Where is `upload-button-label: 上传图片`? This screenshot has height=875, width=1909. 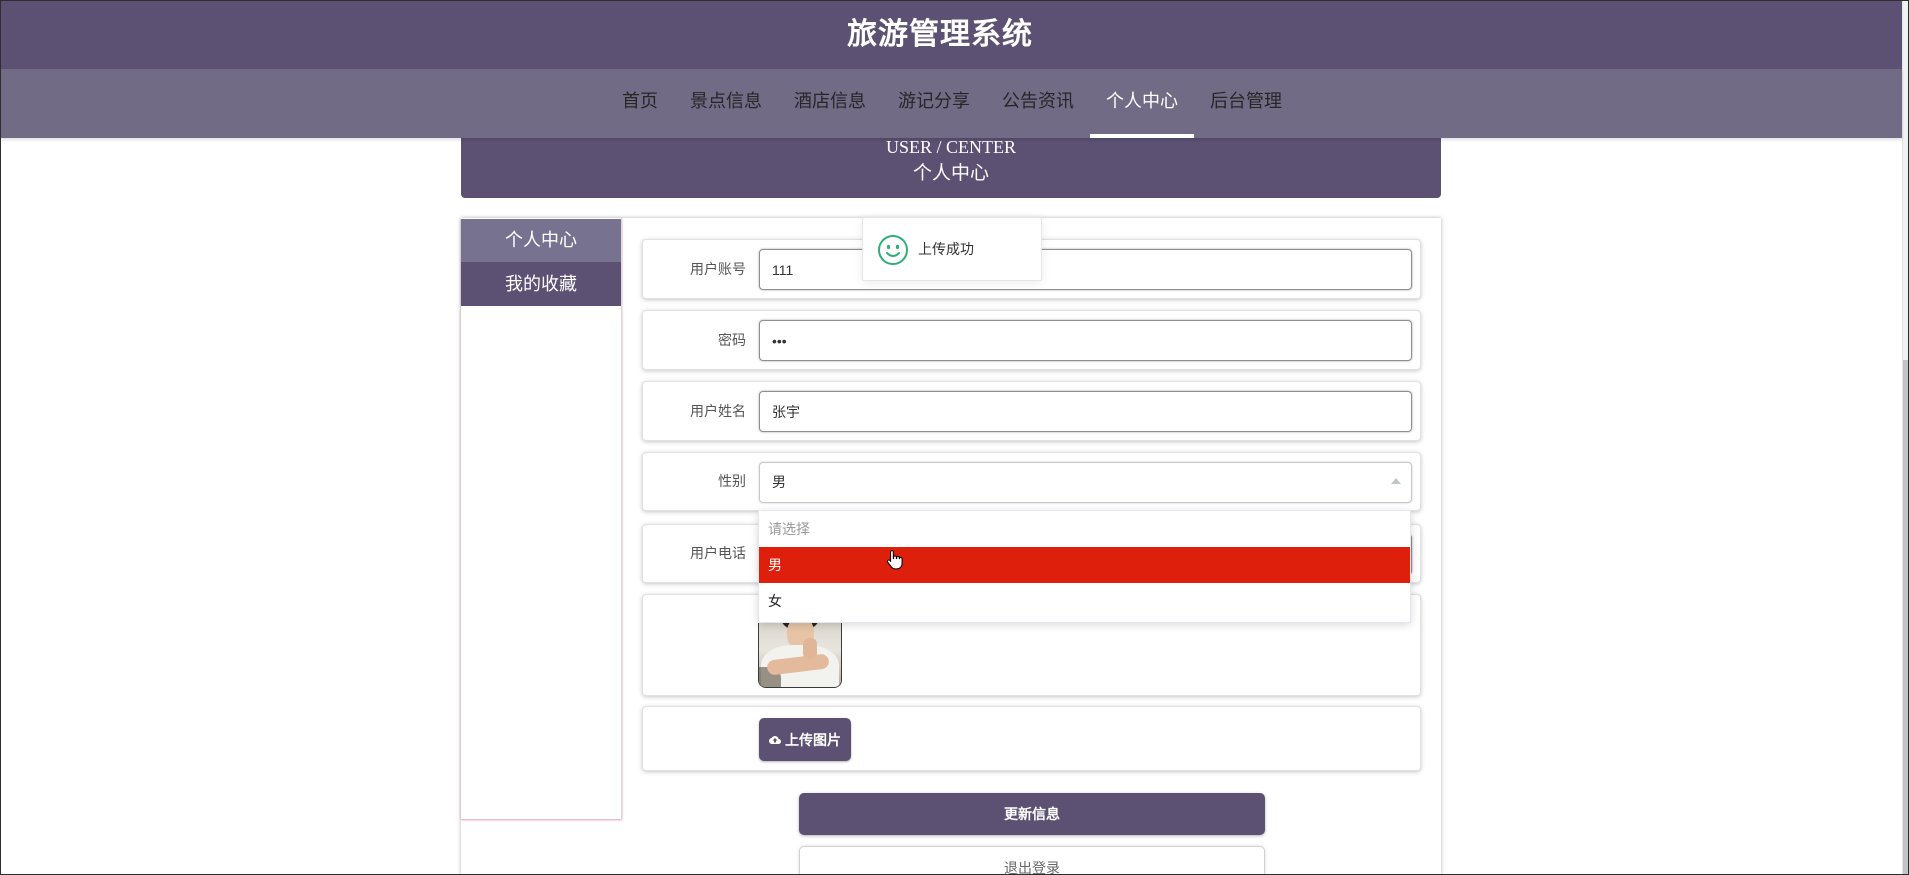 upload-button-label: 上传图片 is located at coordinates (813, 739).